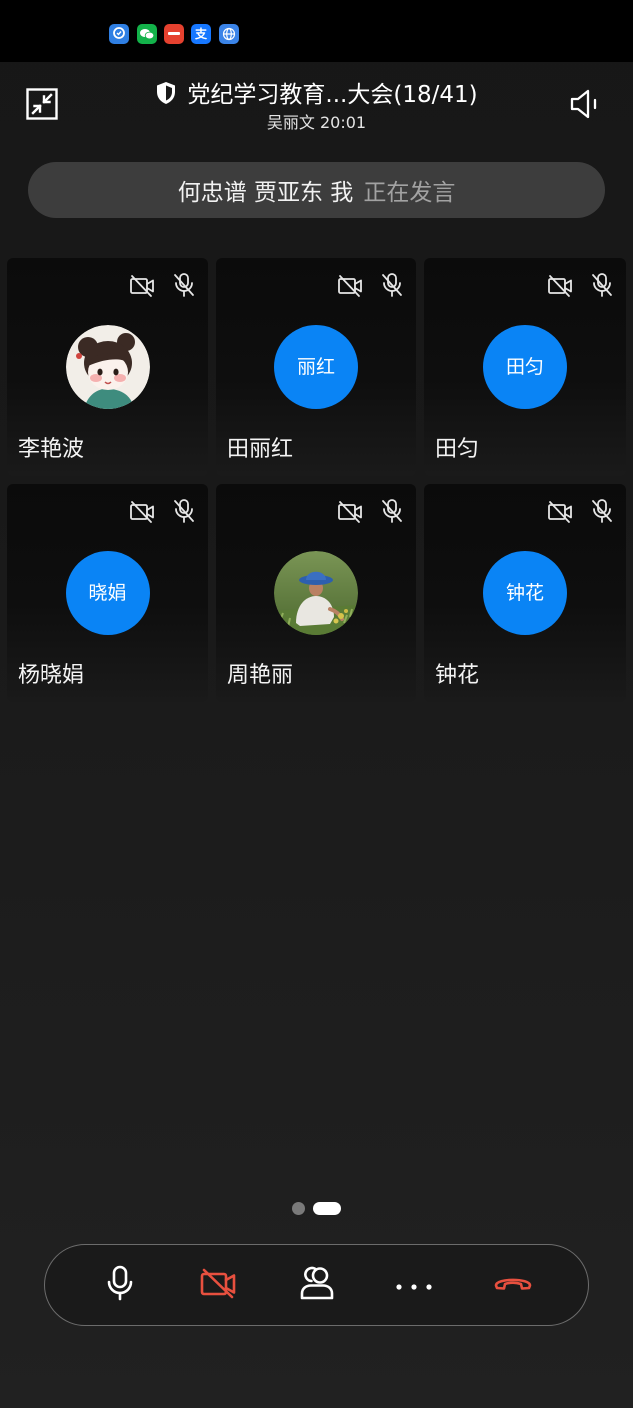 The width and height of the screenshot is (633, 1408). I want to click on browser-globe-icon, so click(229, 34).